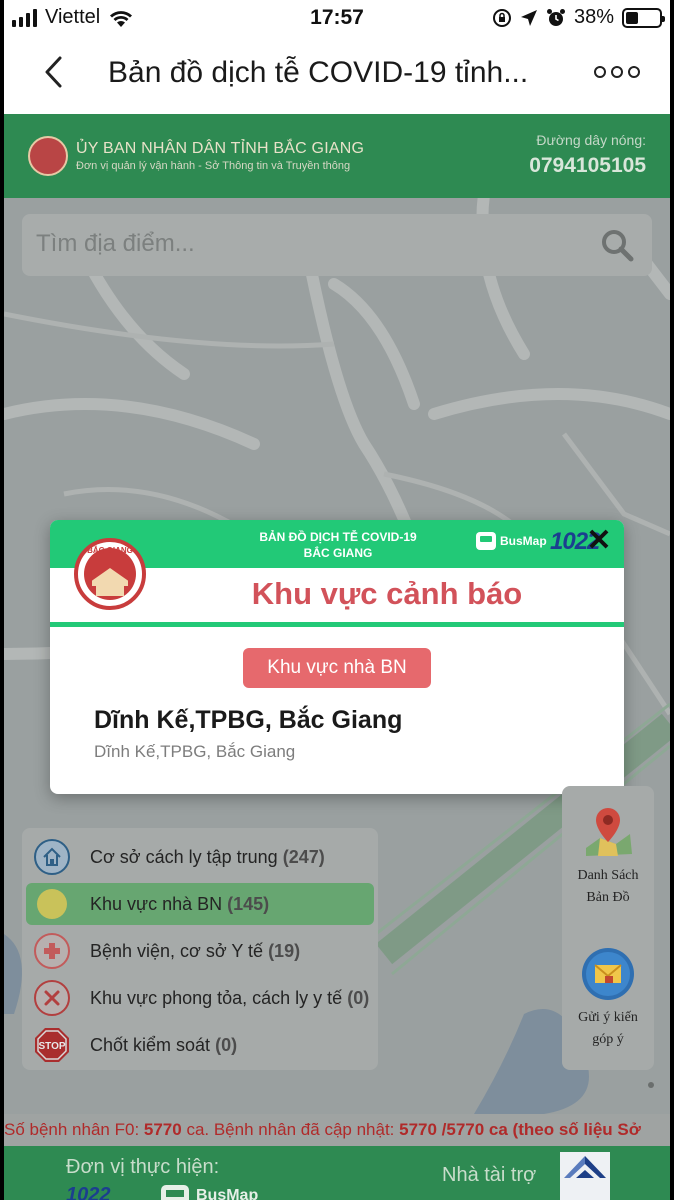 This screenshot has height=1200, width=674. I want to click on hotline-label: Đường dây nóng:, so click(591, 140).